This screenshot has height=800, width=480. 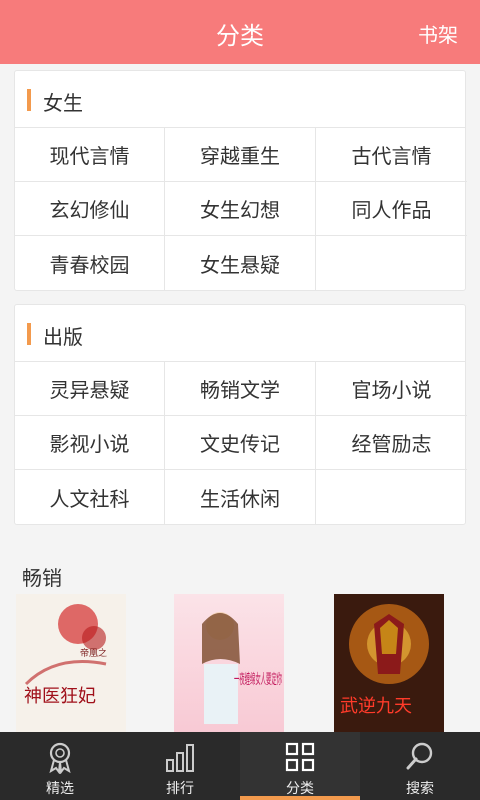 What do you see at coordinates (391, 209) in the screenshot?
I see `category-item-fan-fiction: 同人作品` at bounding box center [391, 209].